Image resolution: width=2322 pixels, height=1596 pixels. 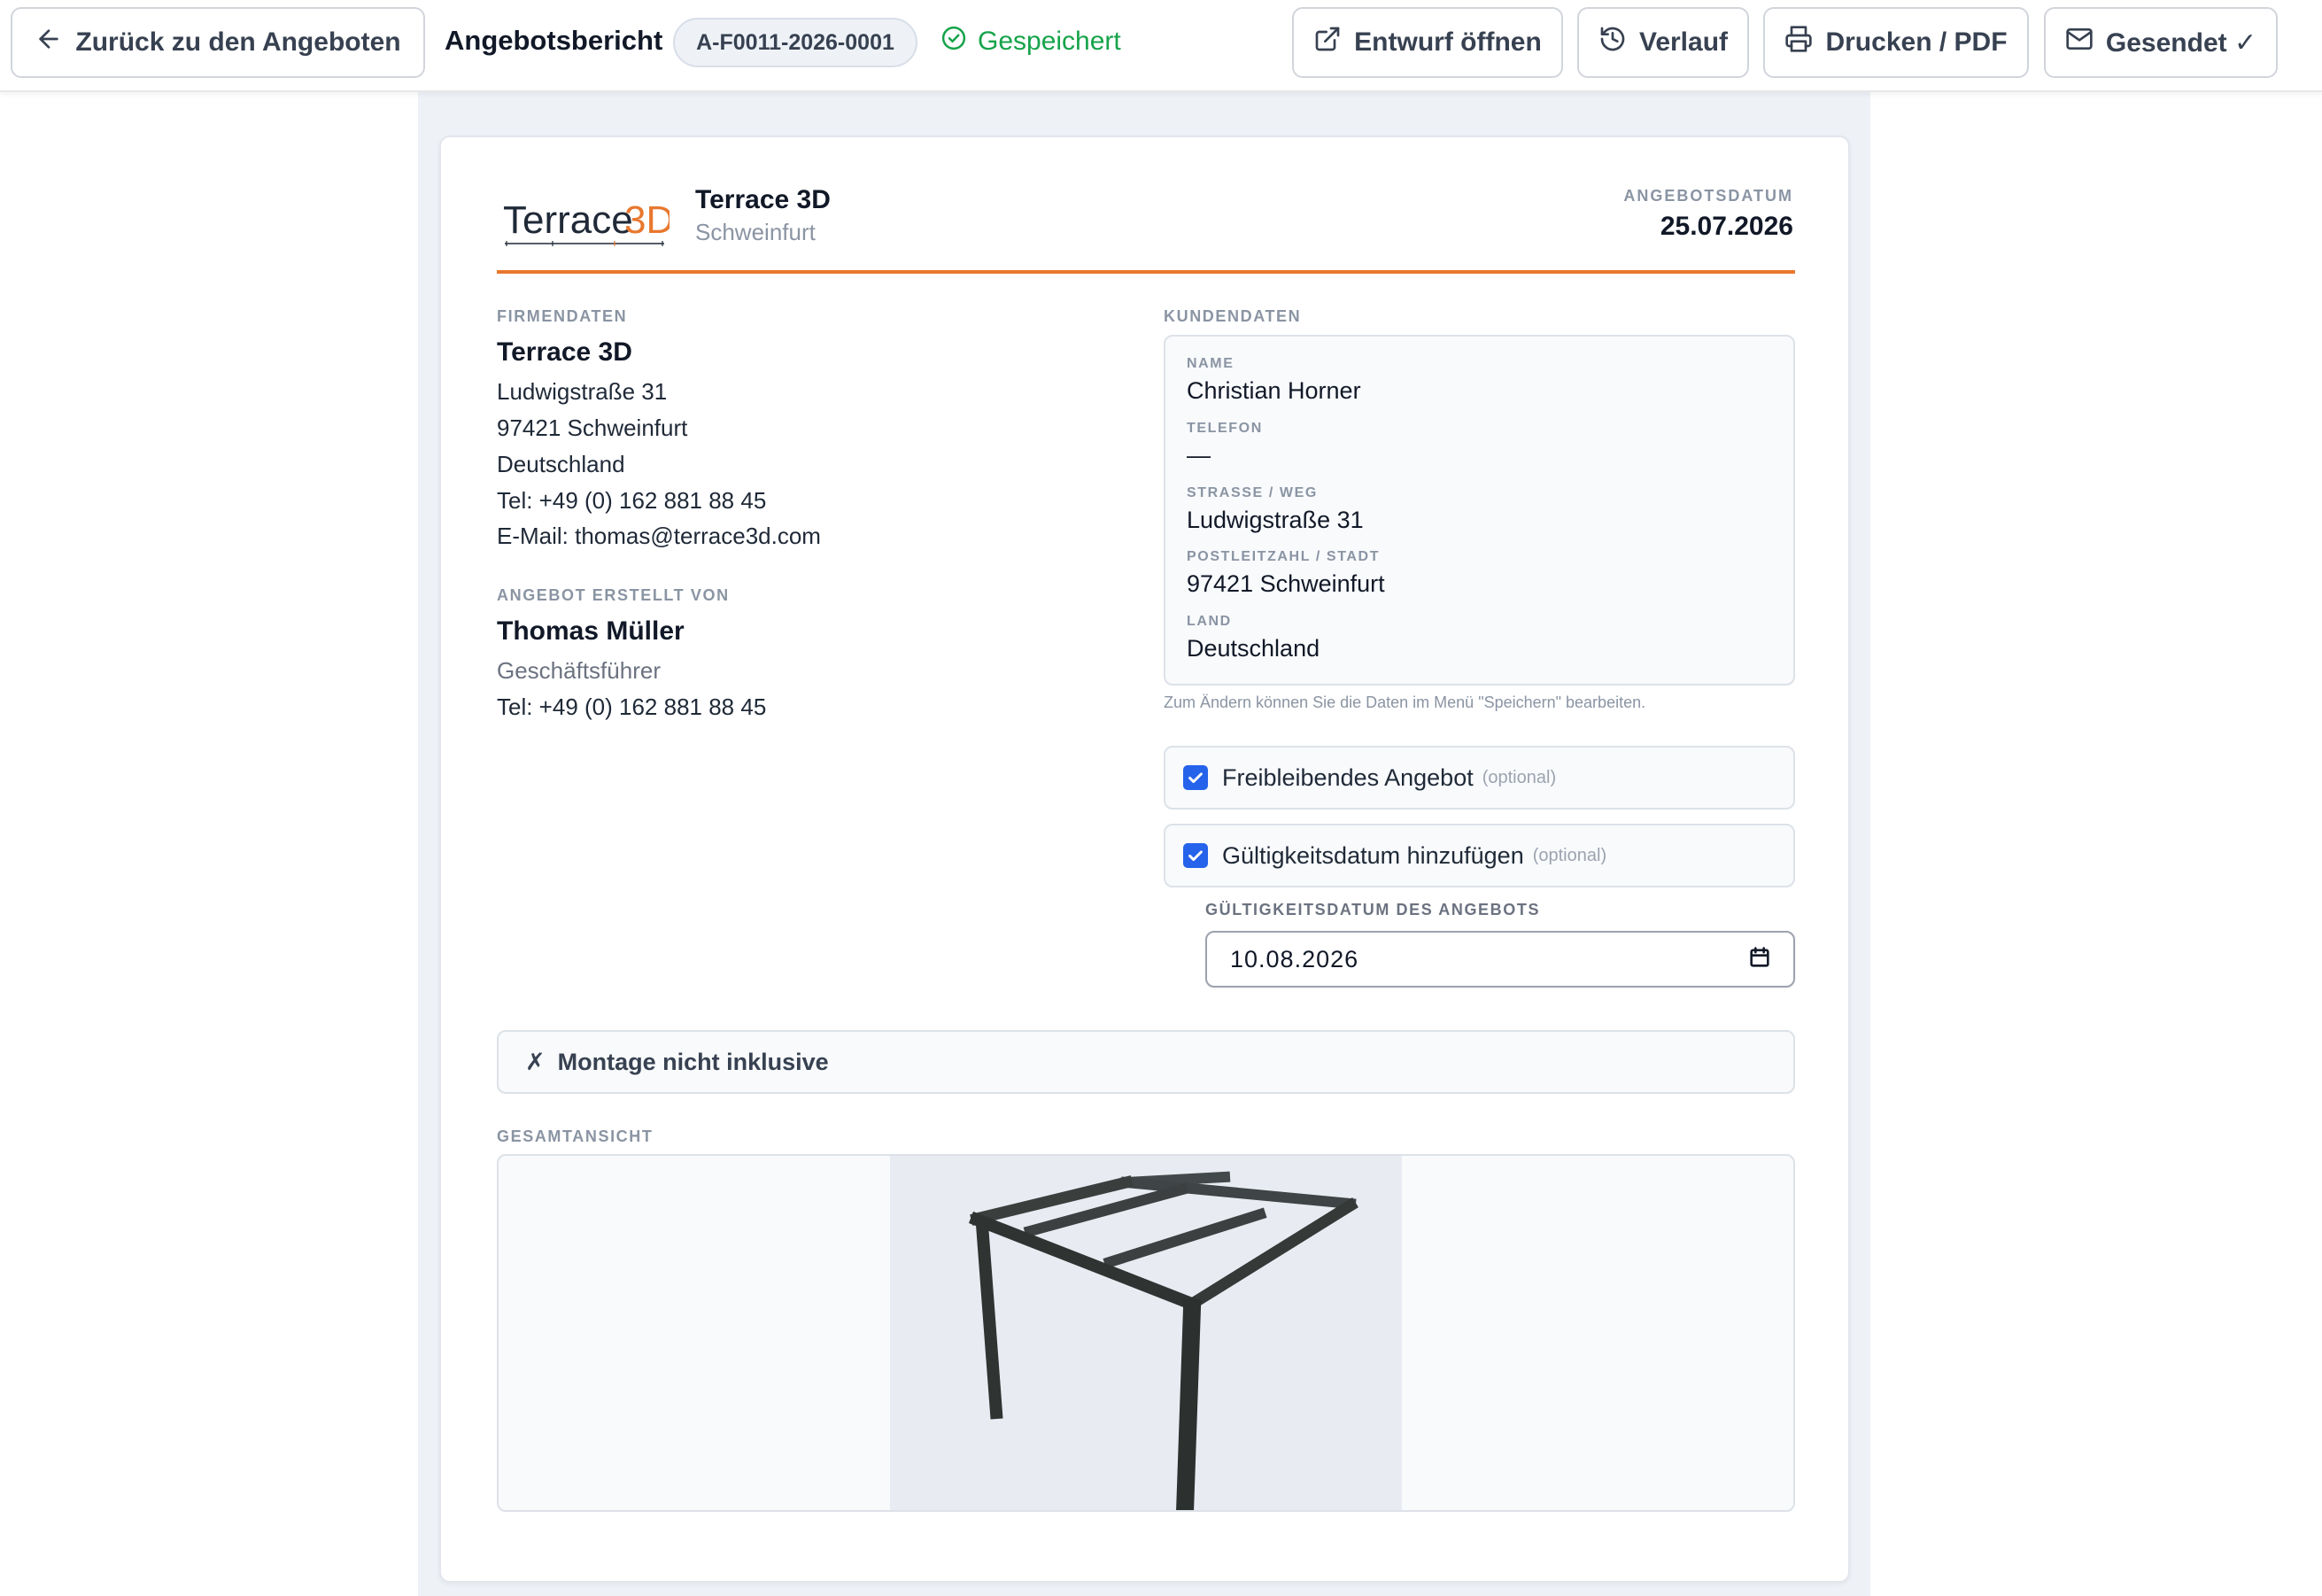 I want to click on montage-text: Montage nicht inklusive, so click(x=693, y=1061).